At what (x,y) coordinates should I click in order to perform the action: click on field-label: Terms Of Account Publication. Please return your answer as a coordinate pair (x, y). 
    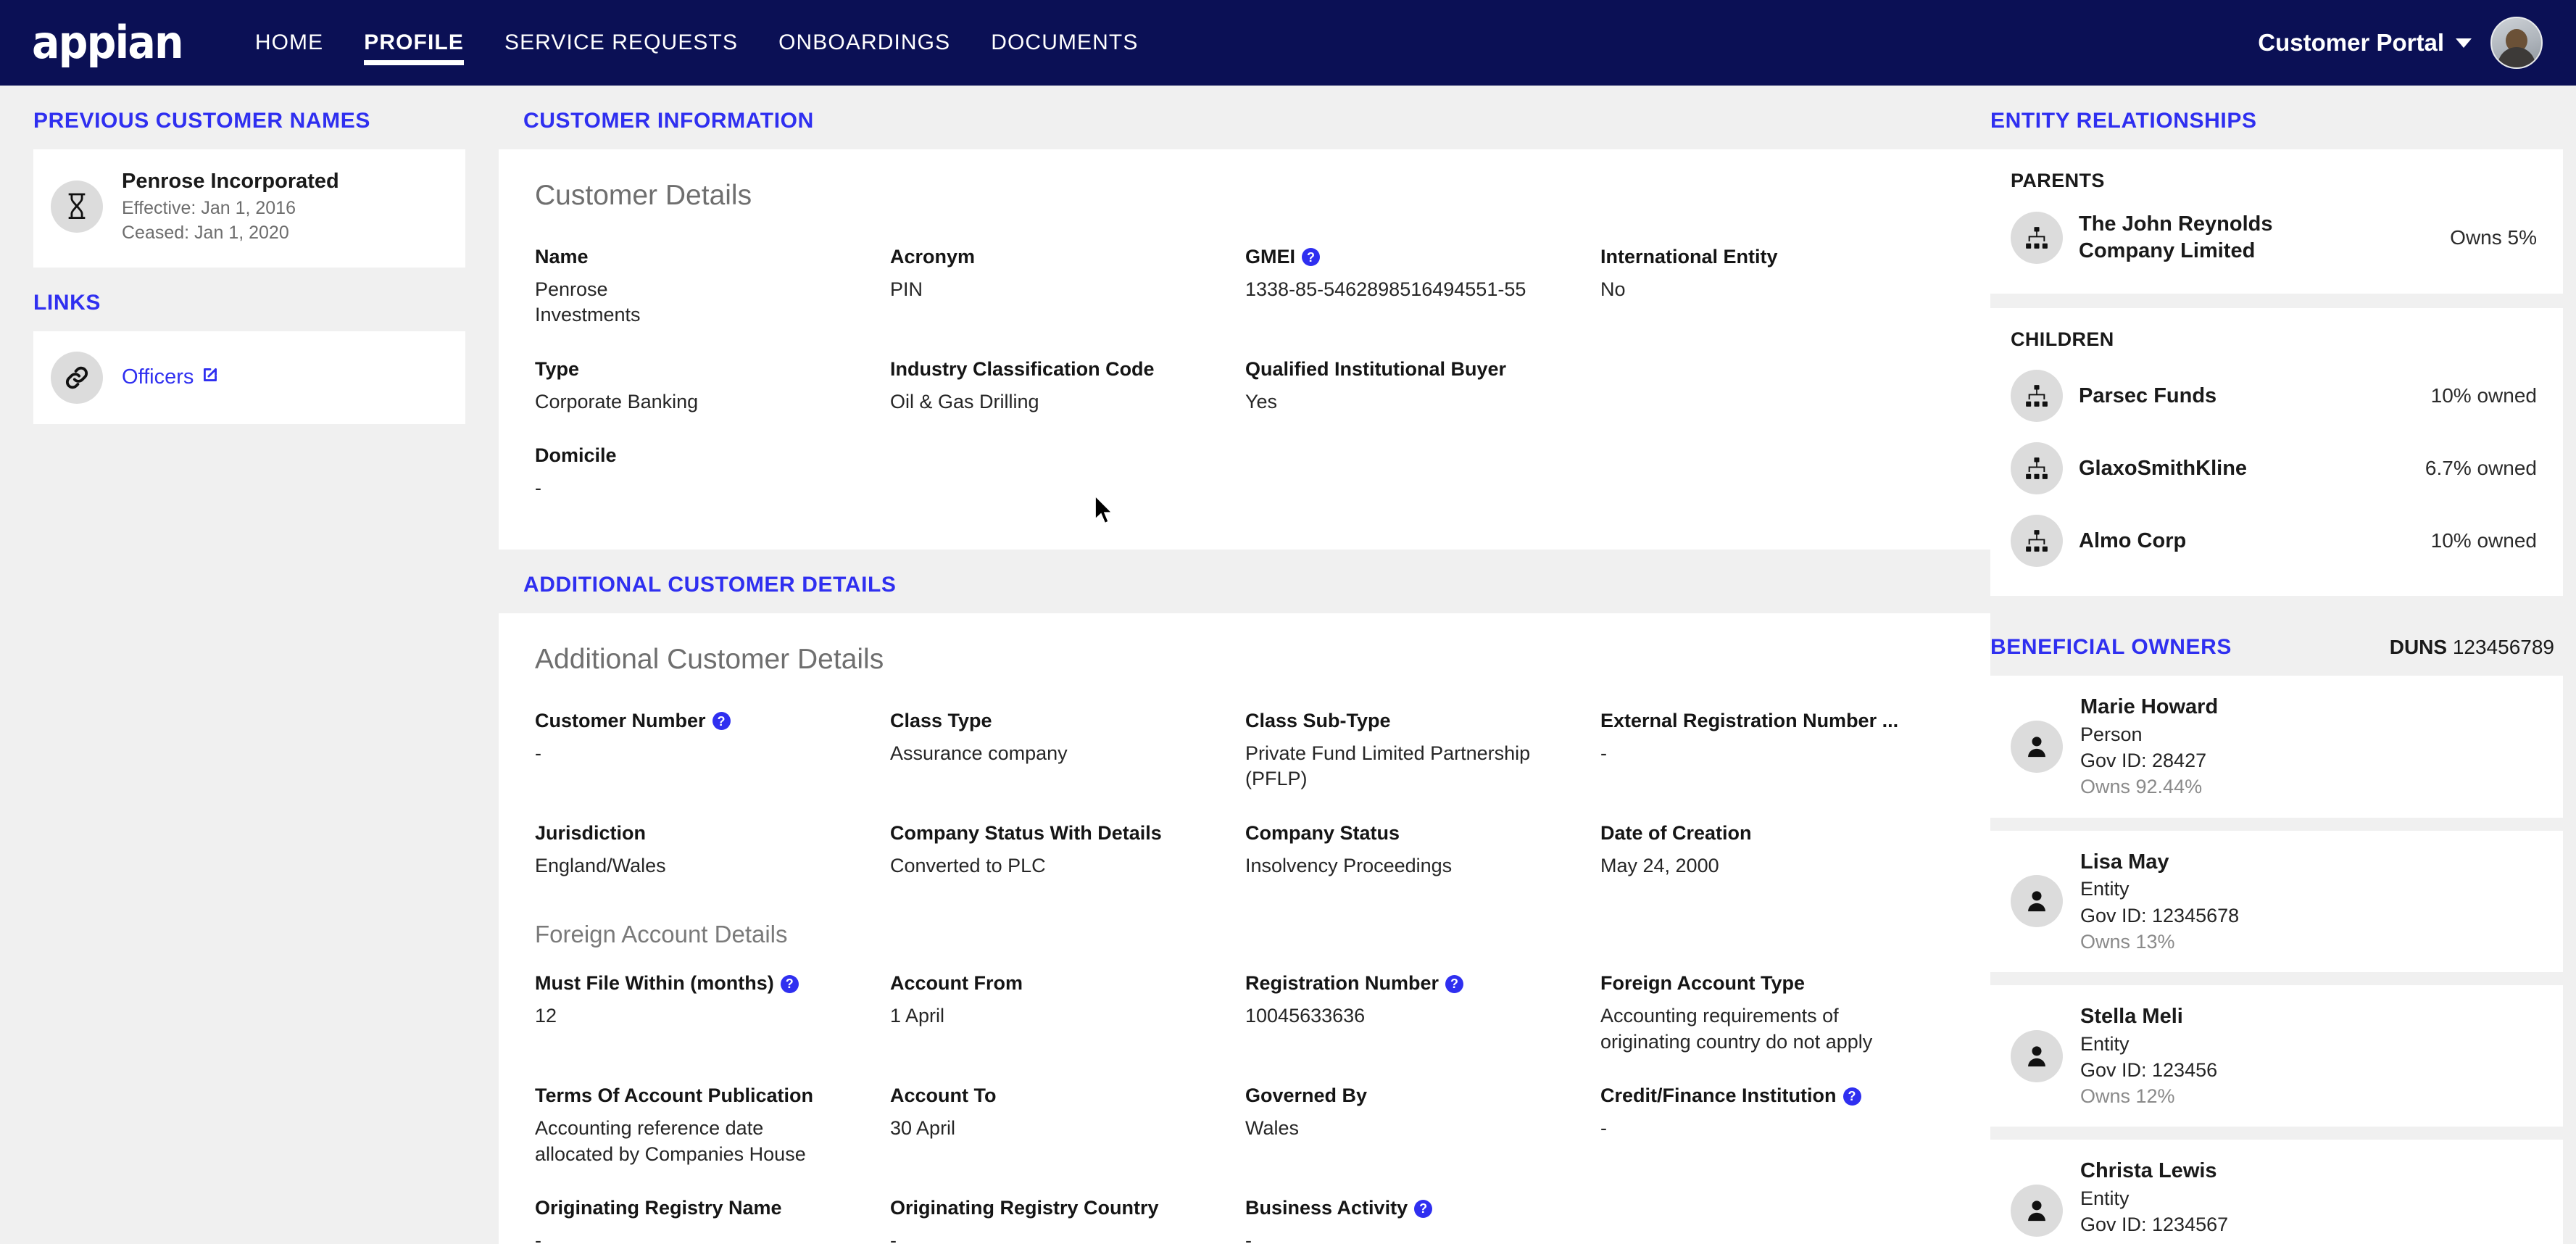
    Looking at the image, I should click on (674, 1096).